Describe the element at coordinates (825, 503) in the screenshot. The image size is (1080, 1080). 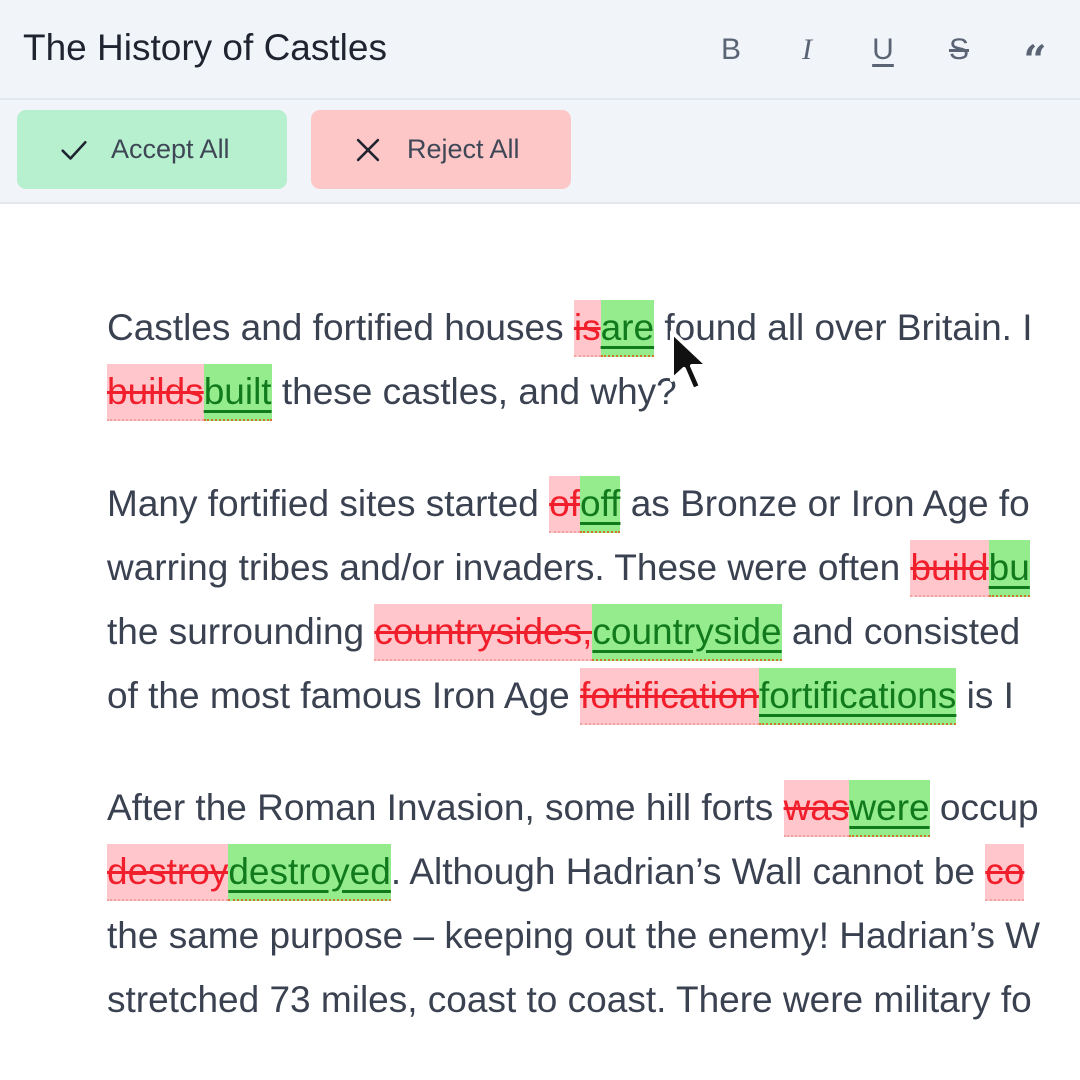
I see `text-run: as Bronze or Iron Age fo` at that location.